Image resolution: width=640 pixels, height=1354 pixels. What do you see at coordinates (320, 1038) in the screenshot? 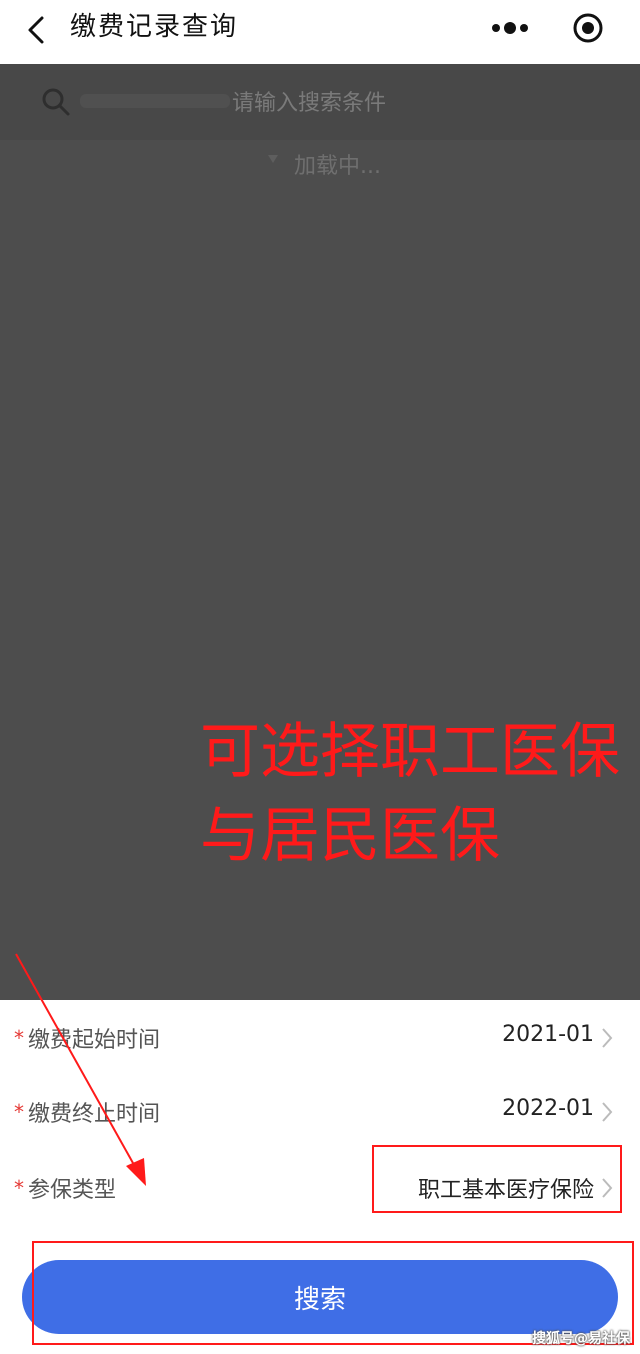
I see `start-date-row: * 缴费起始时间 2021-01` at bounding box center [320, 1038].